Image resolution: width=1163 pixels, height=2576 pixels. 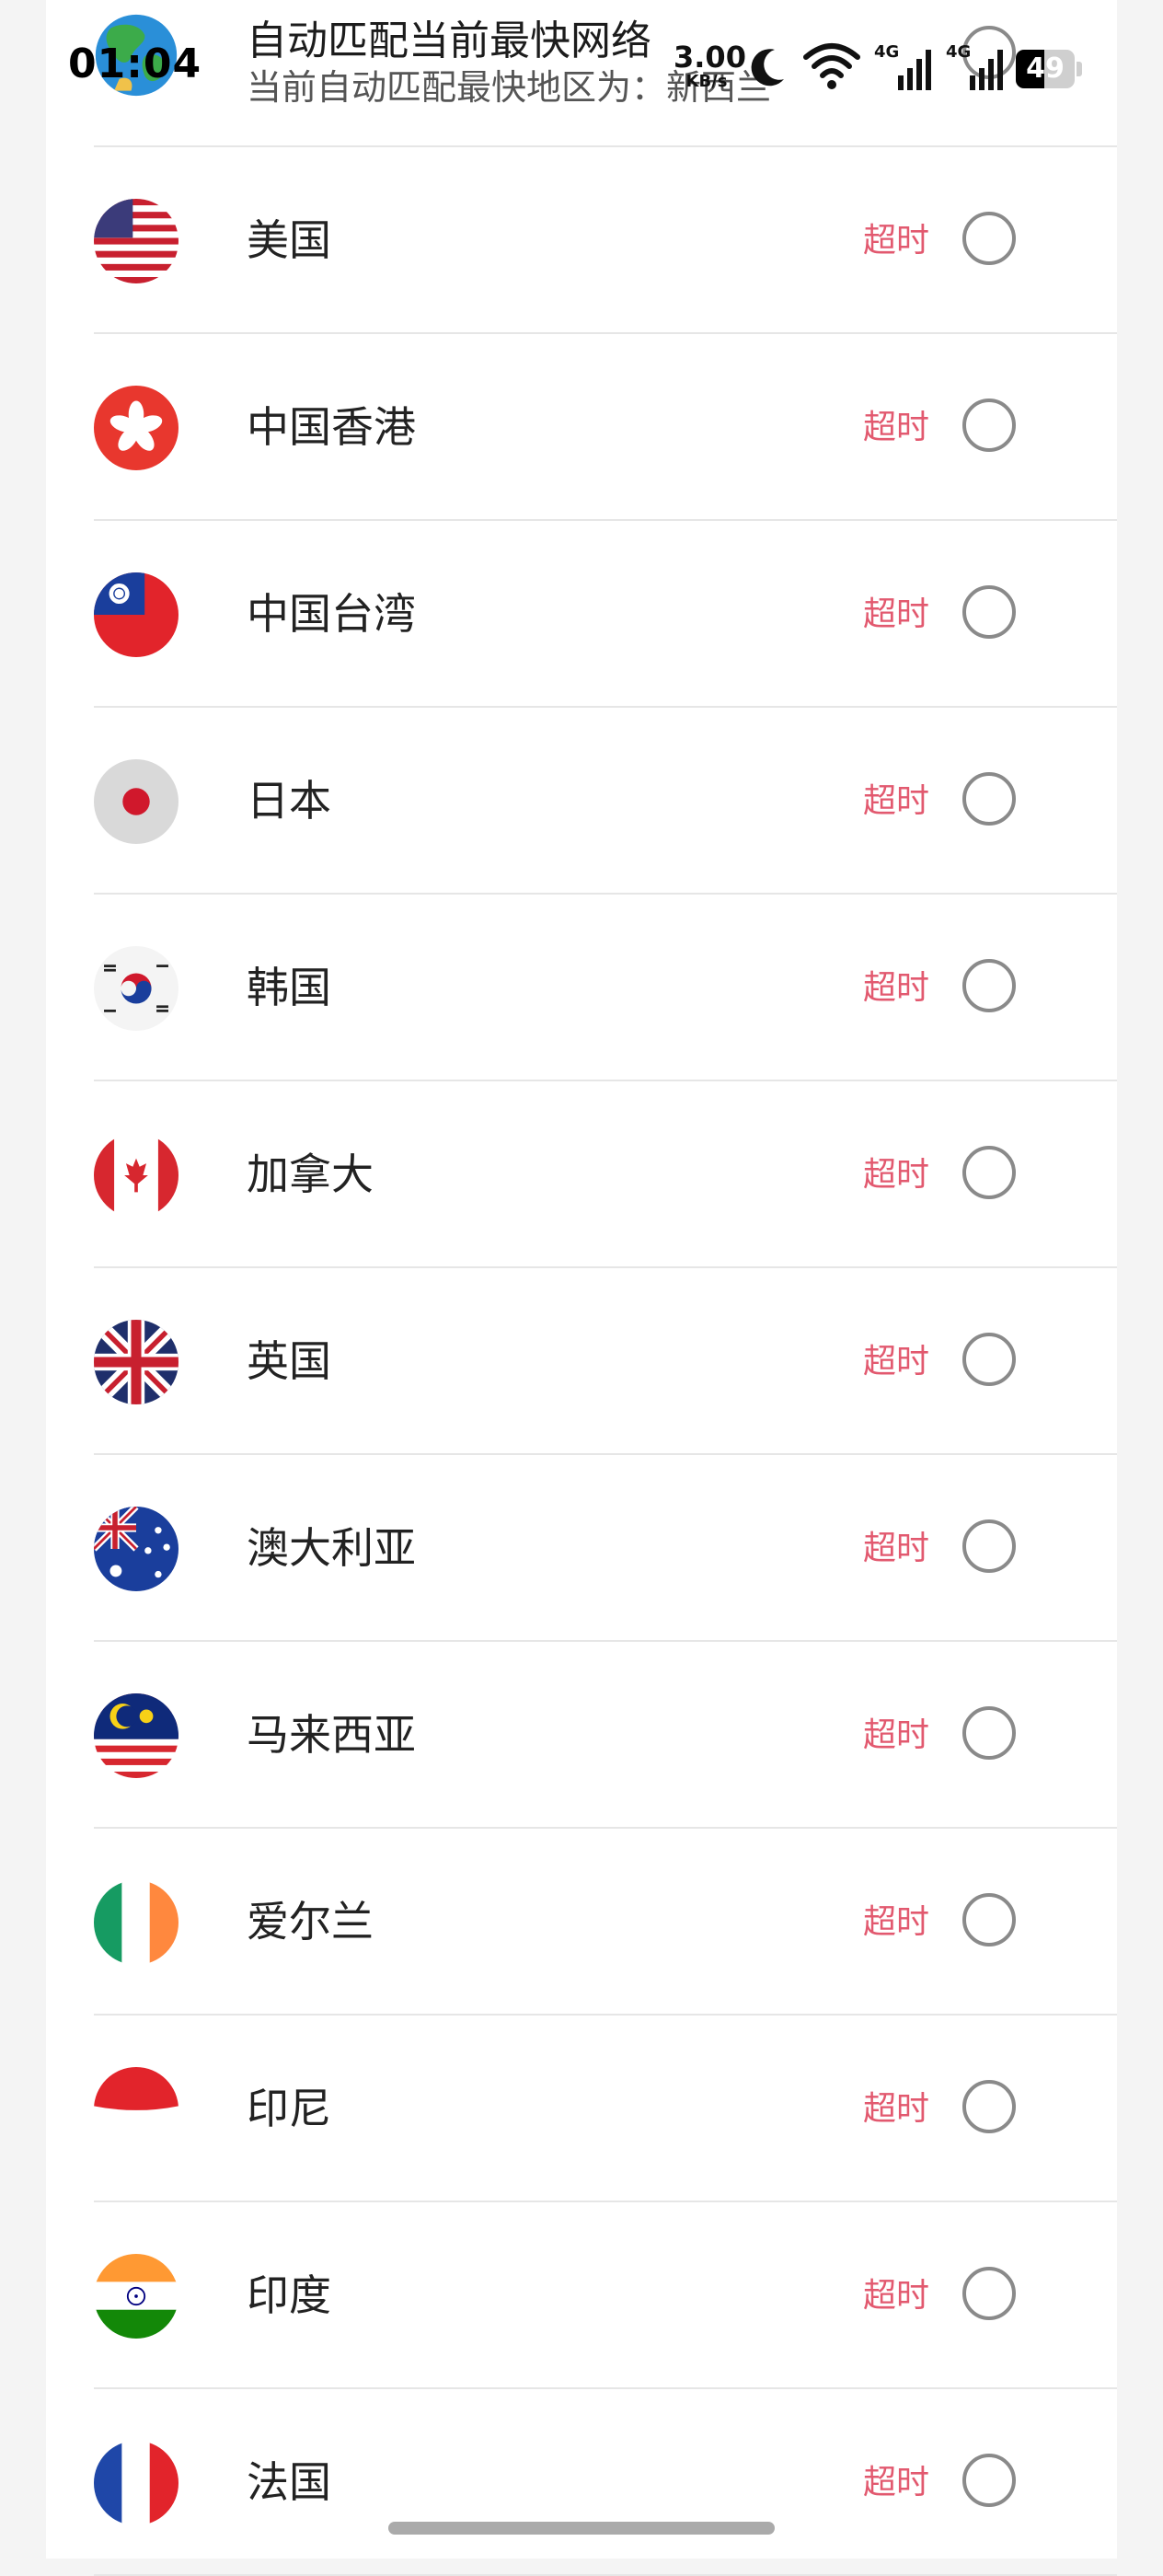 I want to click on hk-flag-icon, so click(x=136, y=428).